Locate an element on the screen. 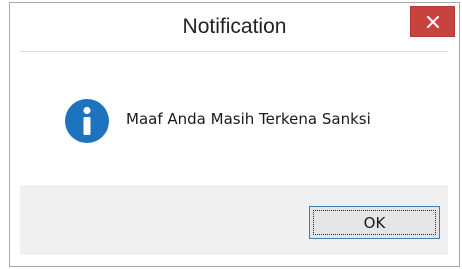 Image resolution: width=462 pixels, height=269 pixels. info-icon is located at coordinates (87, 121).